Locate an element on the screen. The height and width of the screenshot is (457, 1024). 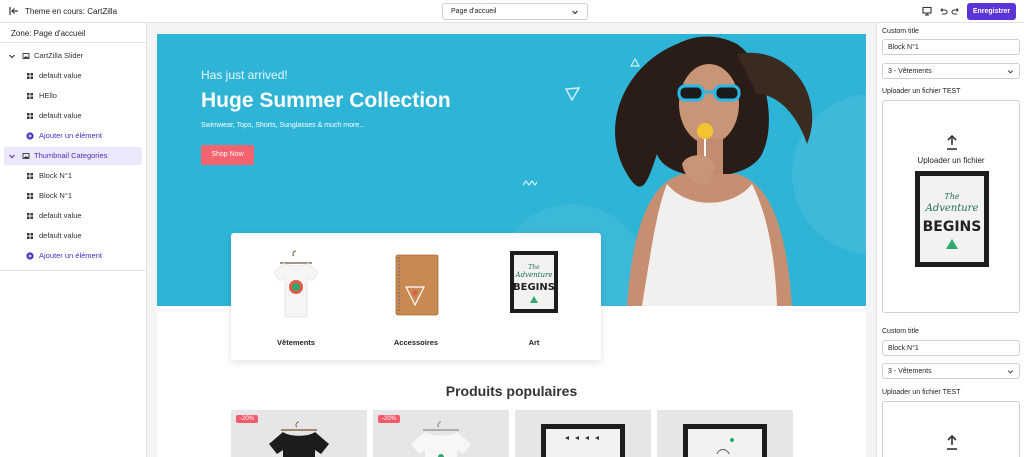
file-upload-dropzone is located at coordinates (951, 429).